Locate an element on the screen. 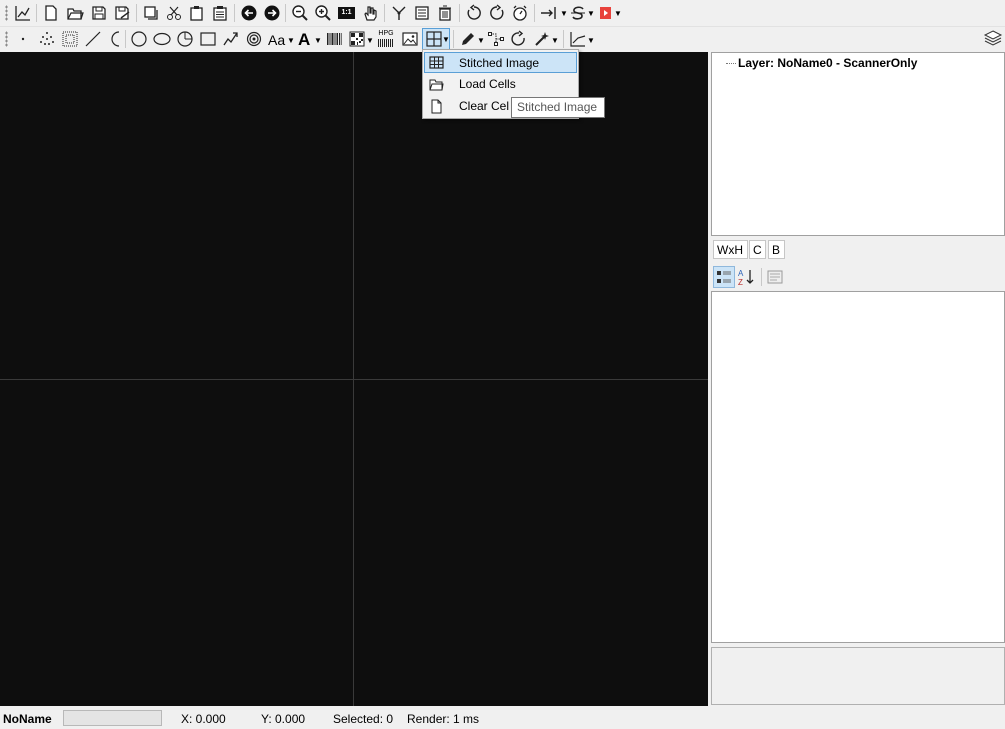 The height and width of the screenshot is (729, 1005). zoom-in-icon is located at coordinates (323, 13).